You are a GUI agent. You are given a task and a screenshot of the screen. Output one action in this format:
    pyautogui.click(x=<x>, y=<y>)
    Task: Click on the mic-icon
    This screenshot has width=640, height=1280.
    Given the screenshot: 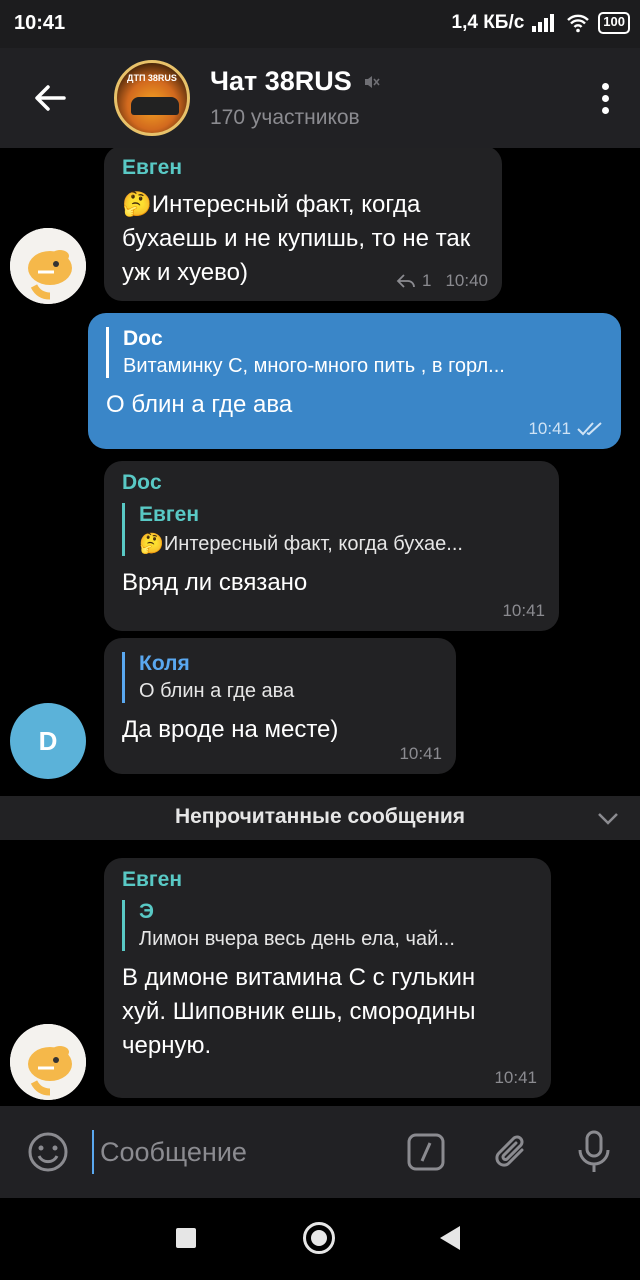 What is the action you would take?
    pyautogui.click(x=594, y=1152)
    